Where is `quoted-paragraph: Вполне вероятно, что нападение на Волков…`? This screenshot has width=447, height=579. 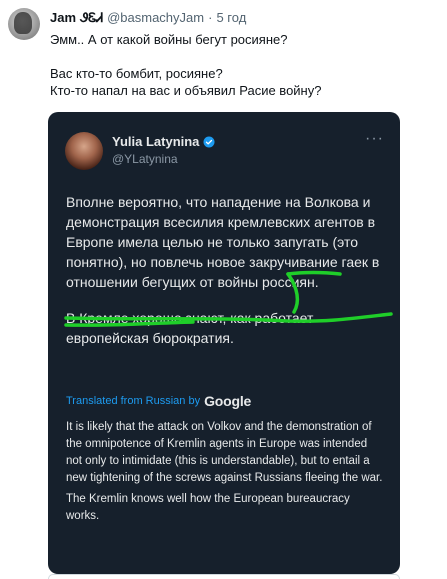 quoted-paragraph: Вполне вероятно, что нападение на Волков… is located at coordinates (223, 242).